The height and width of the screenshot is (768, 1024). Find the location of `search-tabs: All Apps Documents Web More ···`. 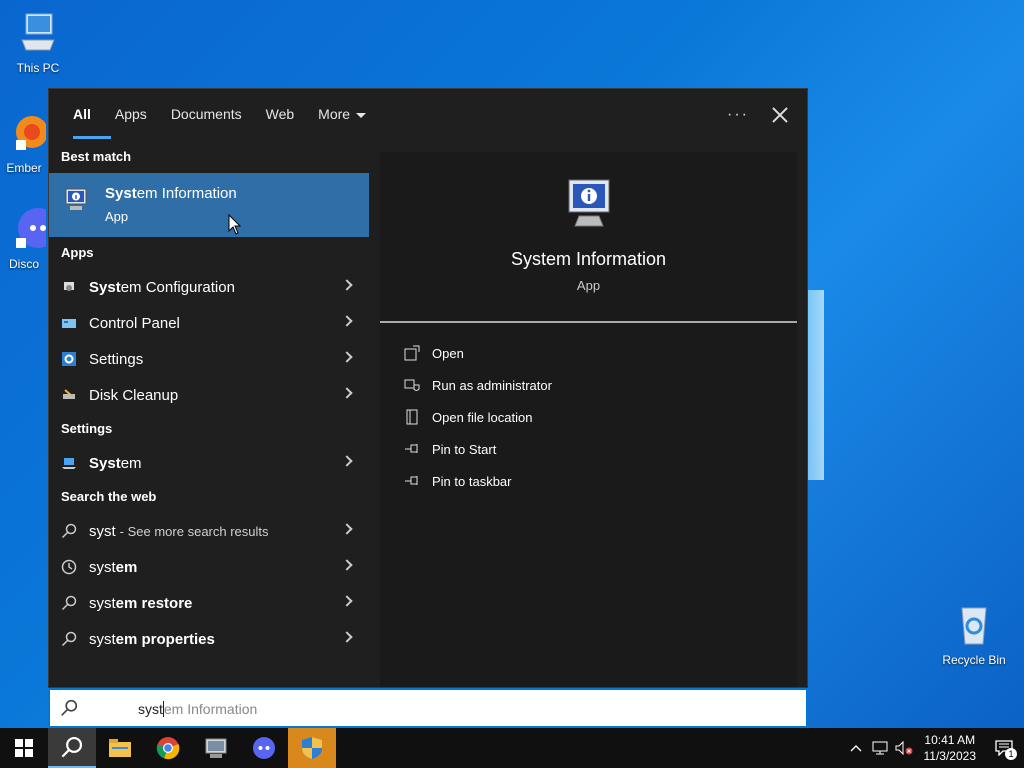

search-tabs: All Apps Documents Web More ··· is located at coordinates (428, 115).